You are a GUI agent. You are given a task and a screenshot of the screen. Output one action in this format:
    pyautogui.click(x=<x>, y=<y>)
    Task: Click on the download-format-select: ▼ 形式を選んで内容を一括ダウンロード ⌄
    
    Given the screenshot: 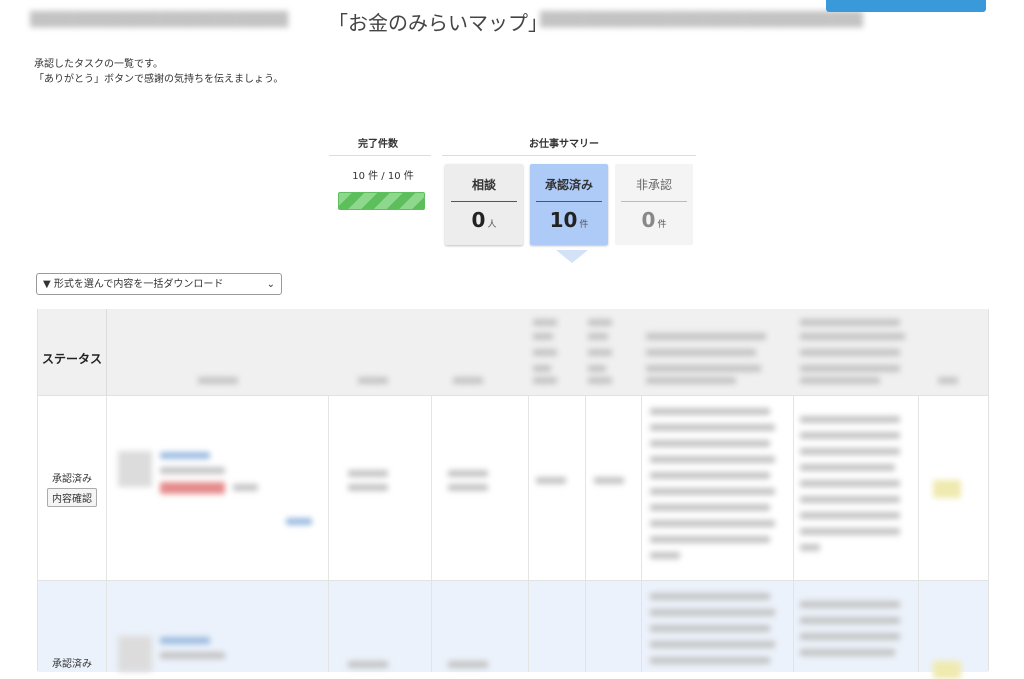 What is the action you would take?
    pyautogui.click(x=159, y=284)
    